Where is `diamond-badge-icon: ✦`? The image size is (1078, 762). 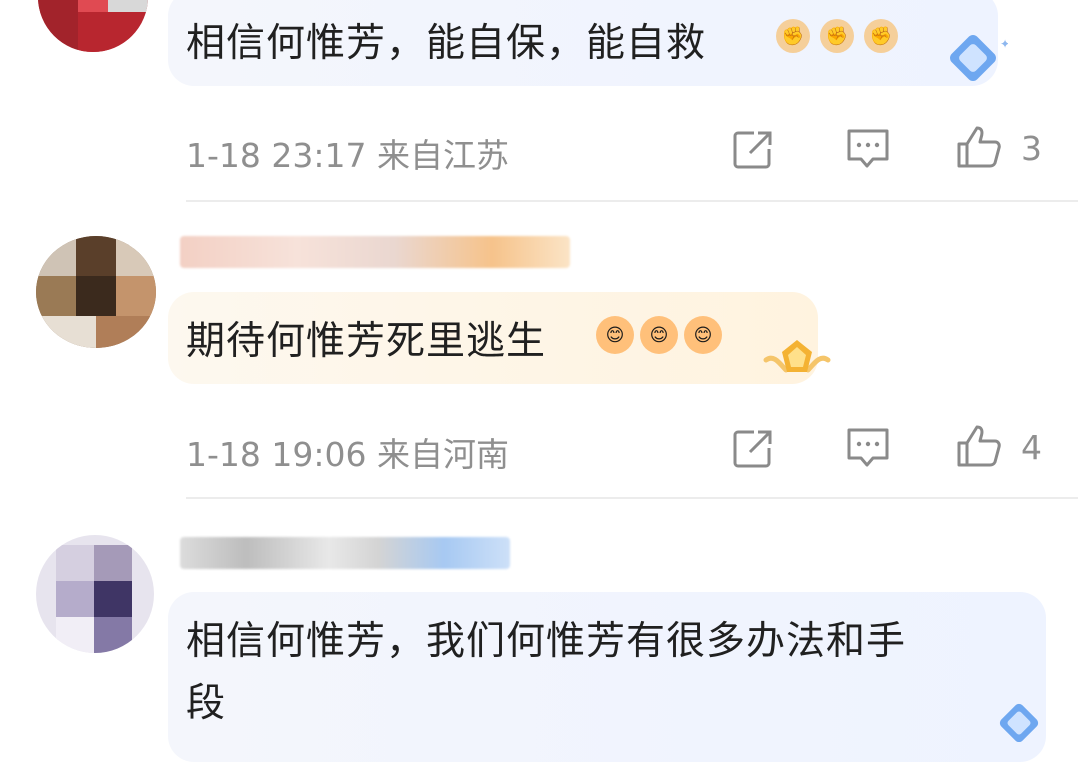
diamond-badge-icon: ✦ is located at coordinates (979, 58).